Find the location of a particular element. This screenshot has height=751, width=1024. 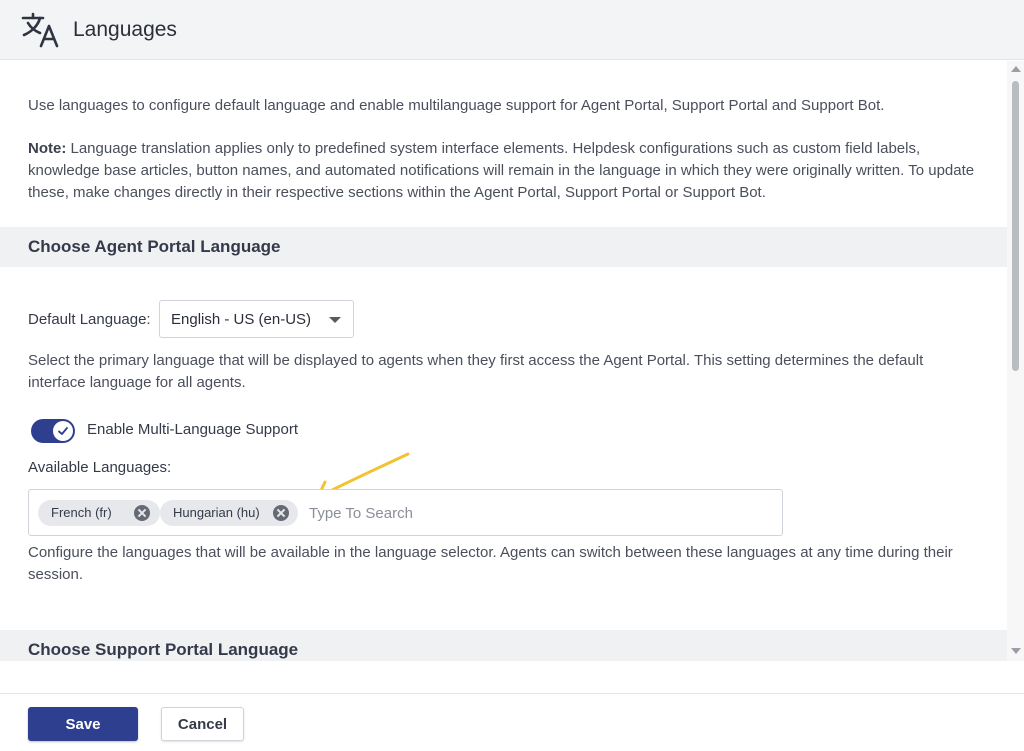

chevron-down-icon is located at coordinates (335, 320).